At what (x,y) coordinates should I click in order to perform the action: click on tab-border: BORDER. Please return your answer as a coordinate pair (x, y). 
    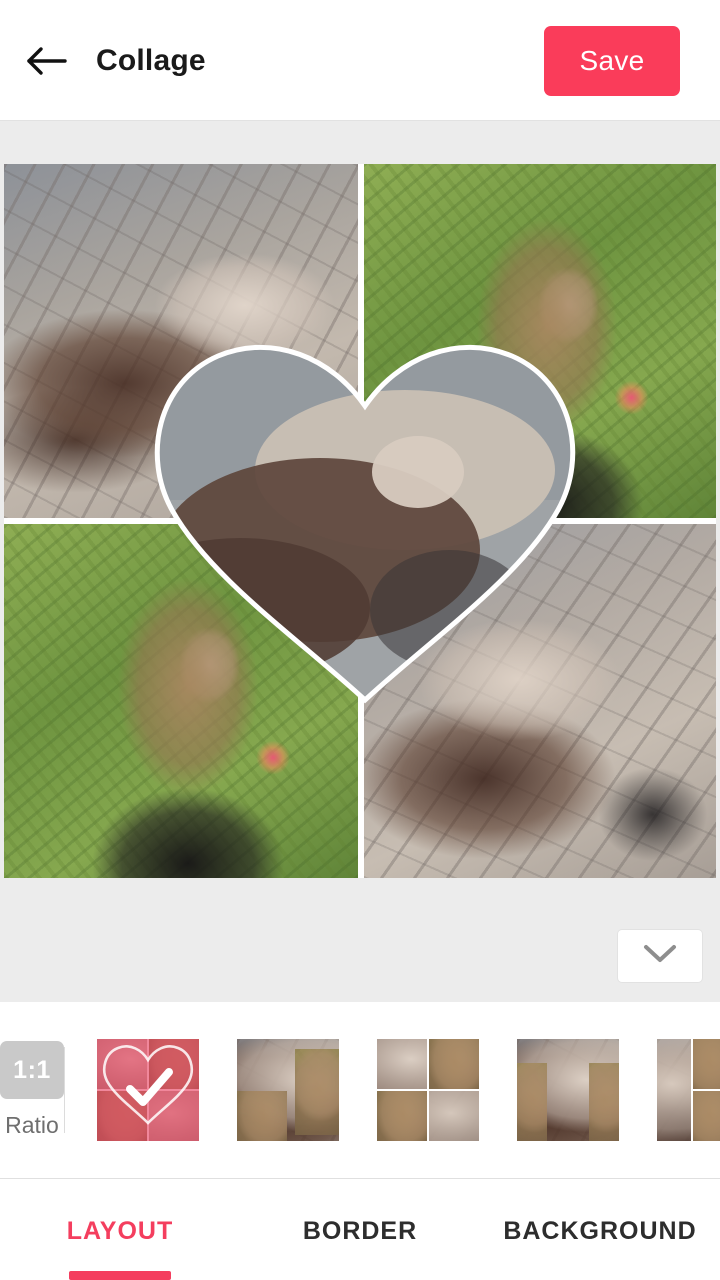
    Looking at the image, I should click on (360, 1229).